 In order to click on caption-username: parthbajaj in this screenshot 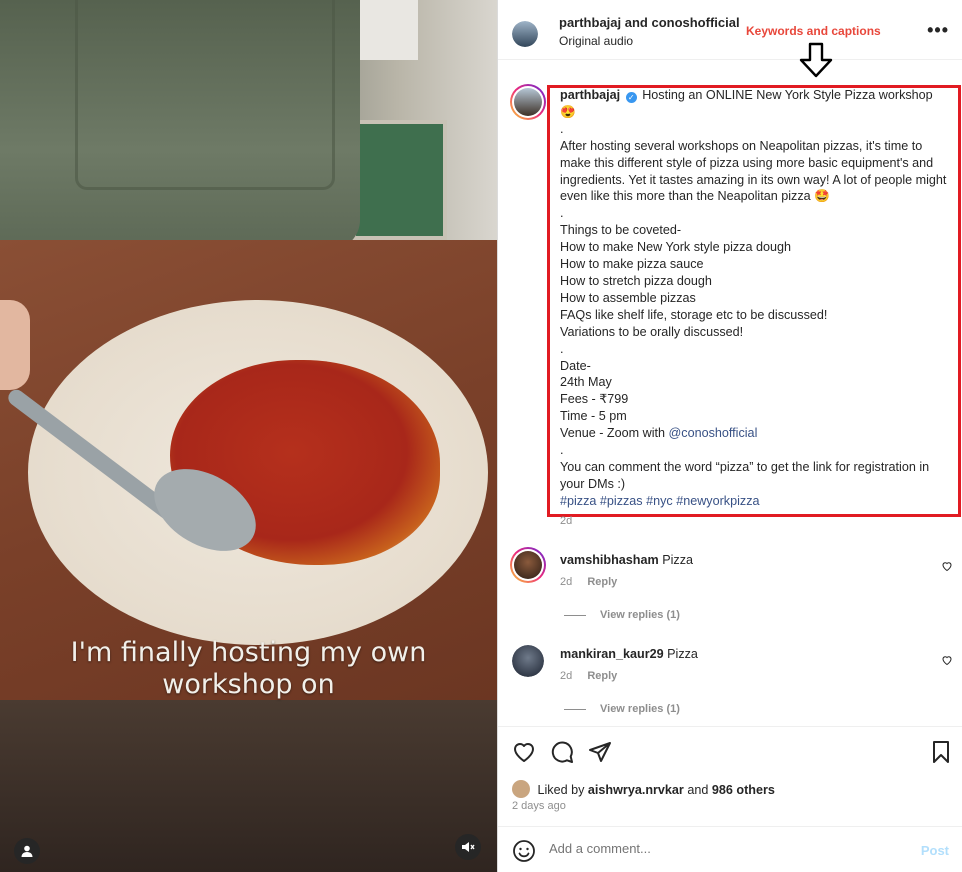, I will do `click(590, 95)`.